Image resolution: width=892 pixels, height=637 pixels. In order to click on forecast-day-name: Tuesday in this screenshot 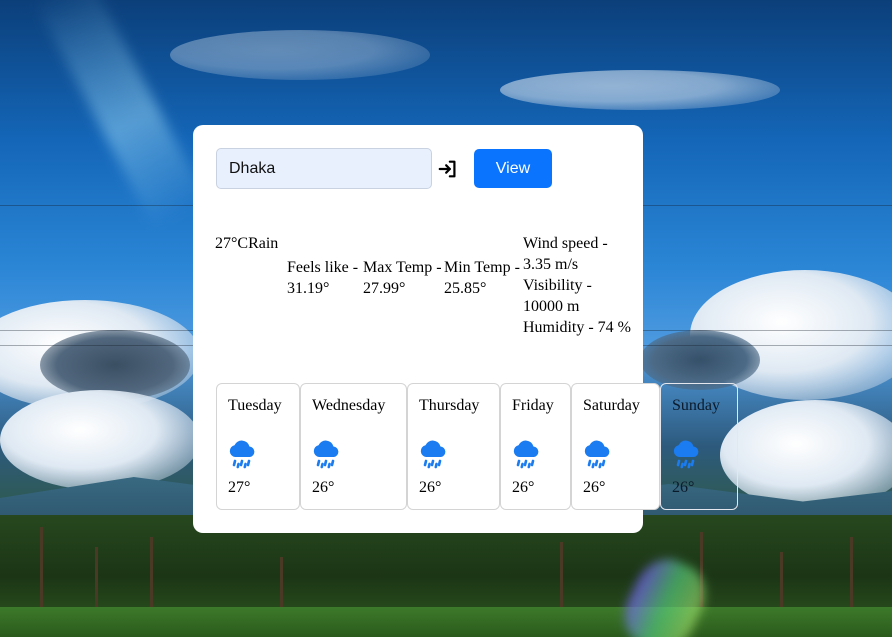, I will do `click(255, 405)`.